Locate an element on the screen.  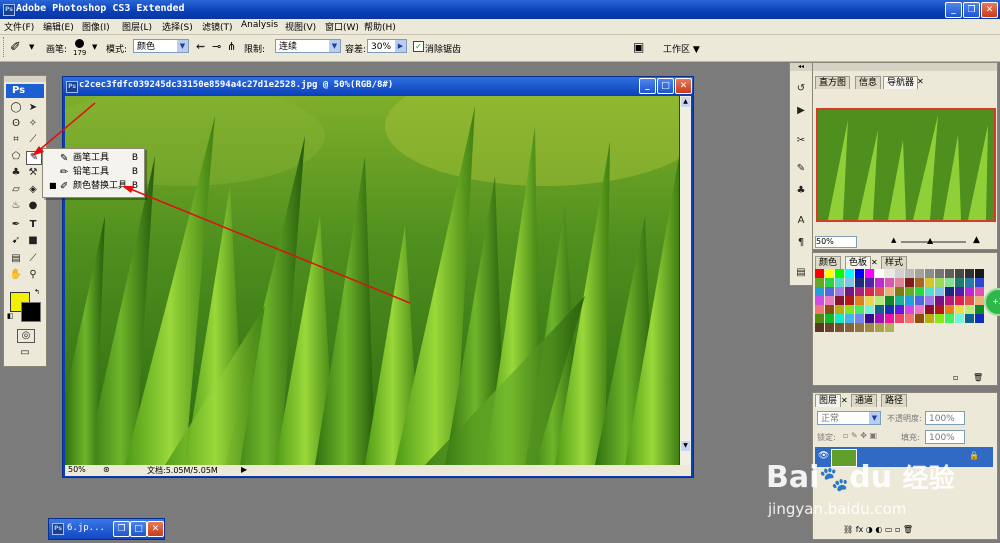
minimized-document: Ps 6.jp... ❐ □ ✕ is located at coordinates (106, 529).